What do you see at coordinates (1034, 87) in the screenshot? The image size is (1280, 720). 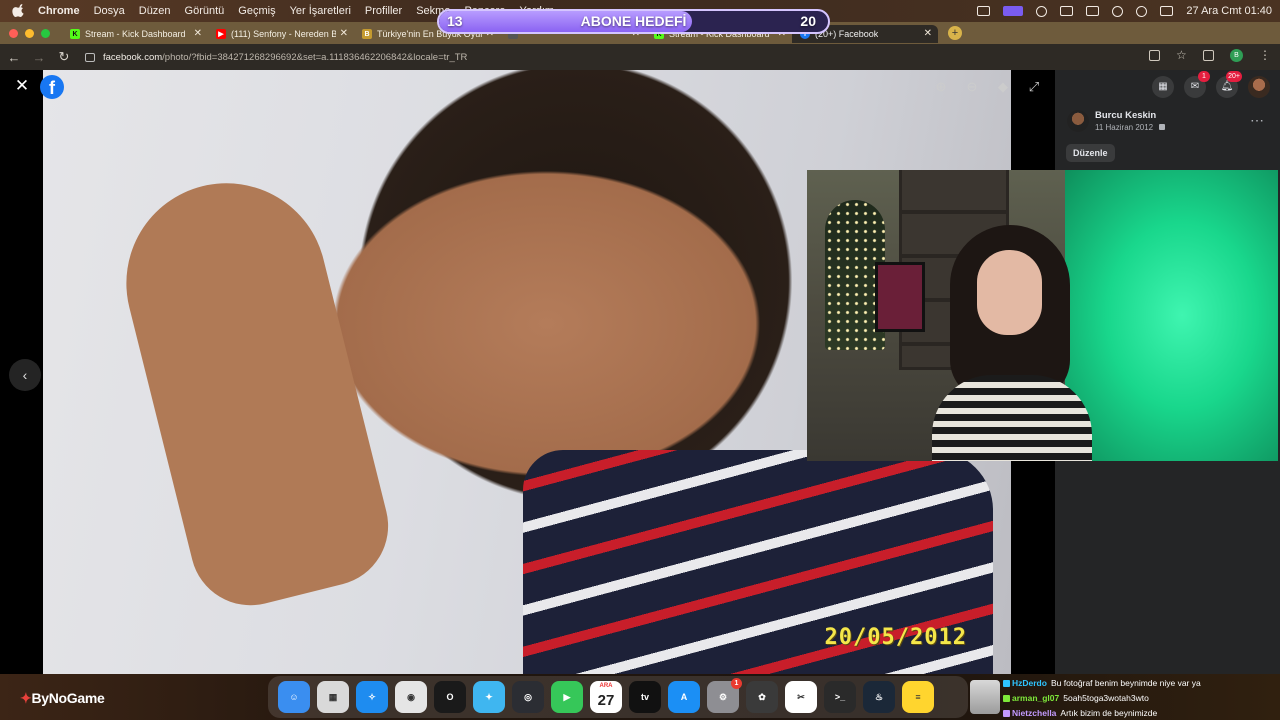 I see `fullscreen-icon: ⤢` at bounding box center [1034, 87].